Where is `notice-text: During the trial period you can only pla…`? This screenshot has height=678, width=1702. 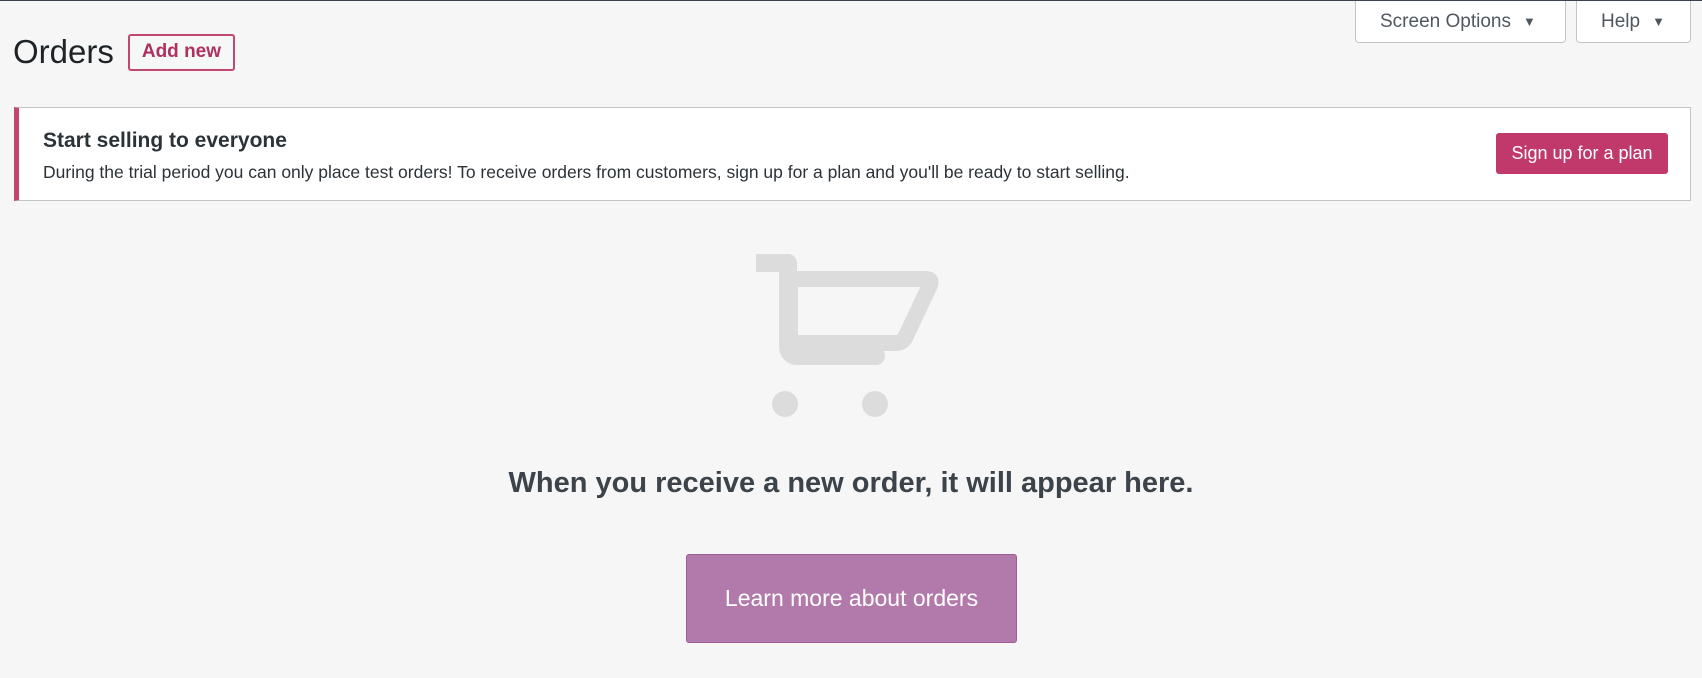 notice-text: During the trial period you can only pla… is located at coordinates (586, 172).